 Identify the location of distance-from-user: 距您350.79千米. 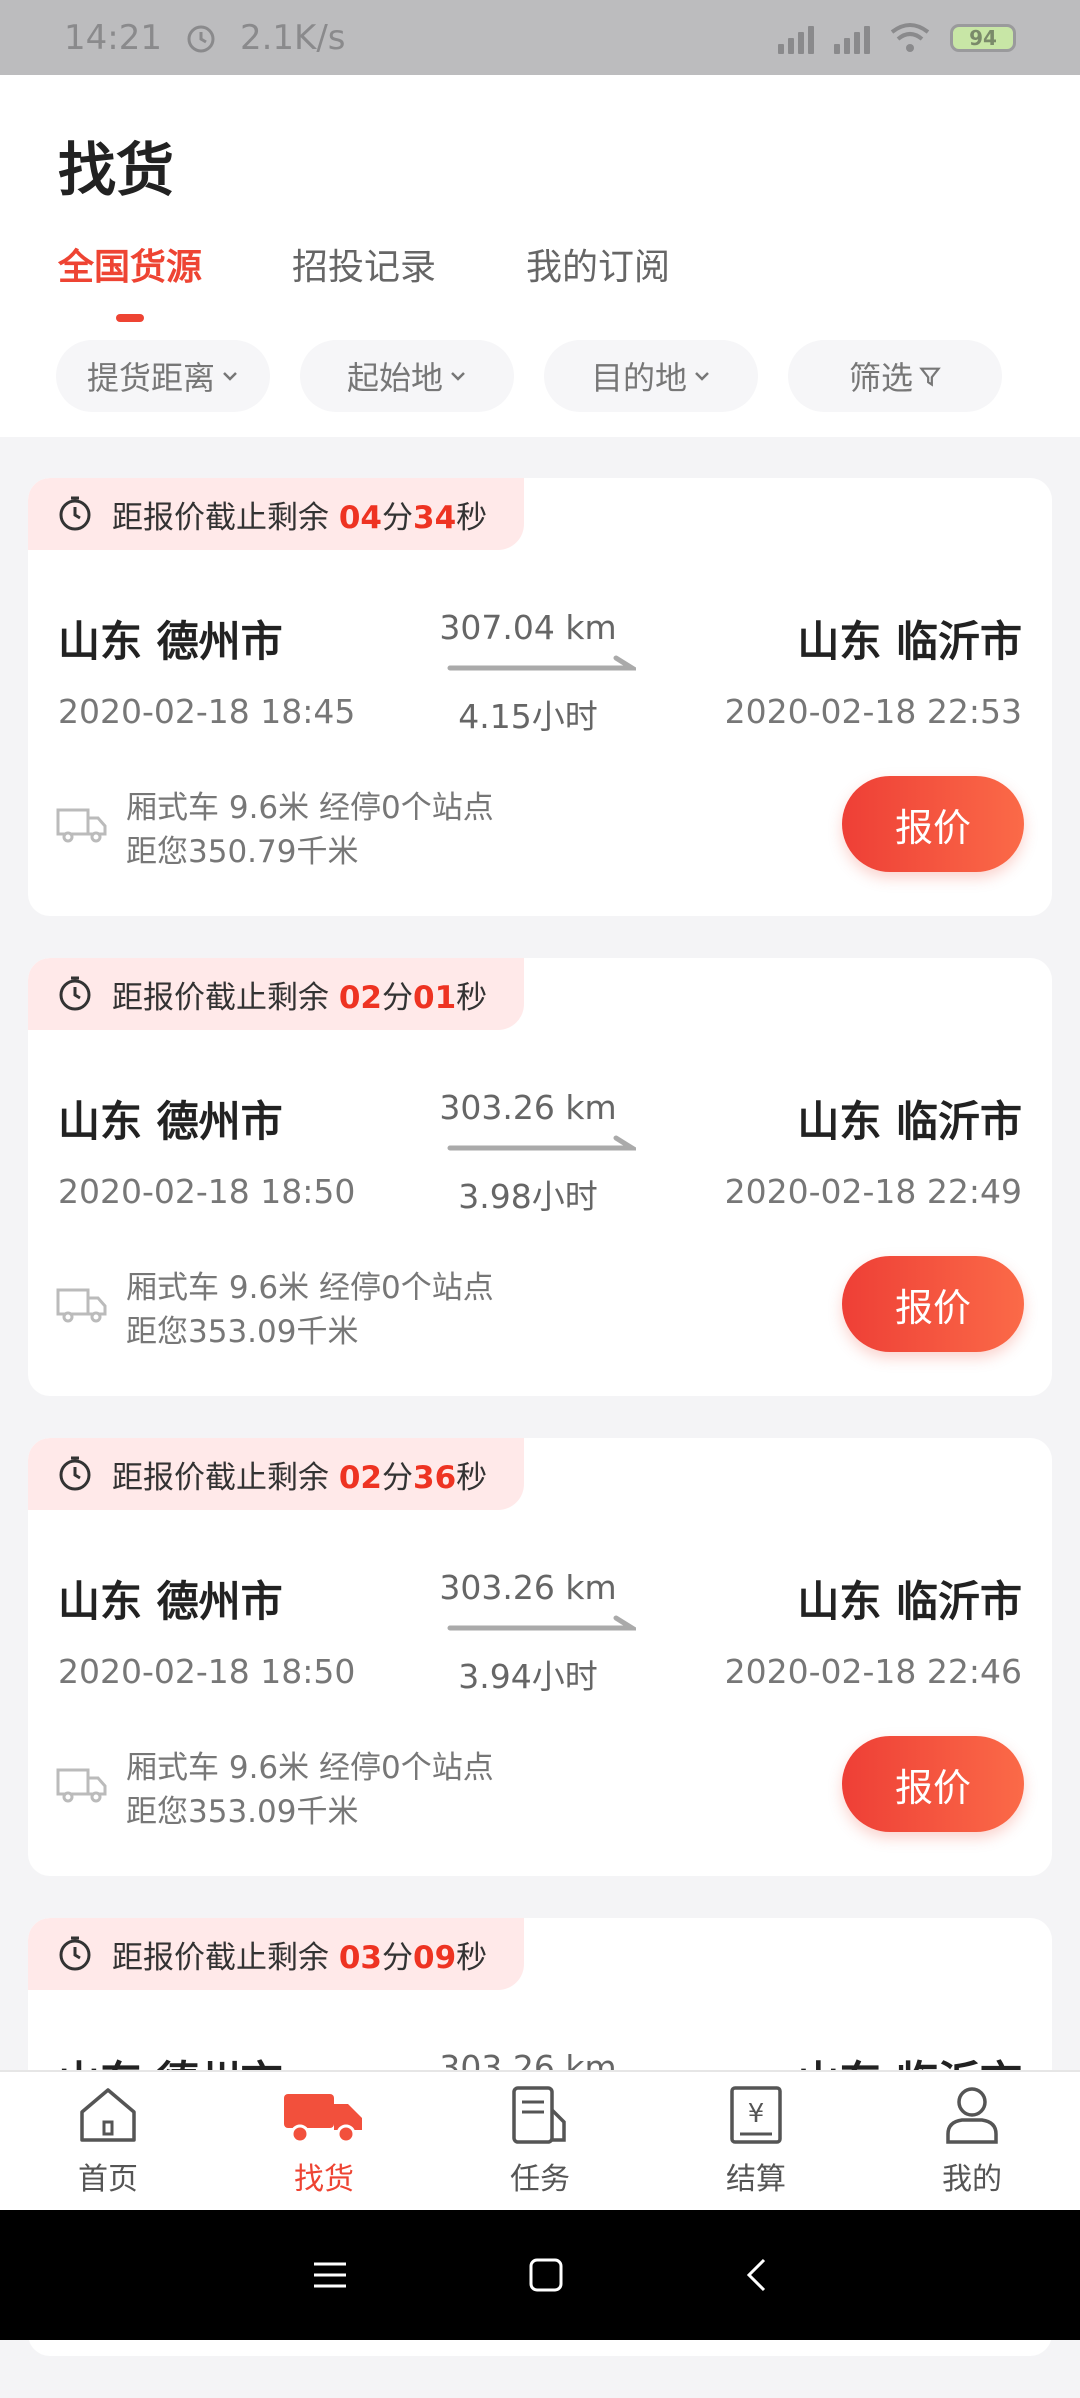
(242, 852).